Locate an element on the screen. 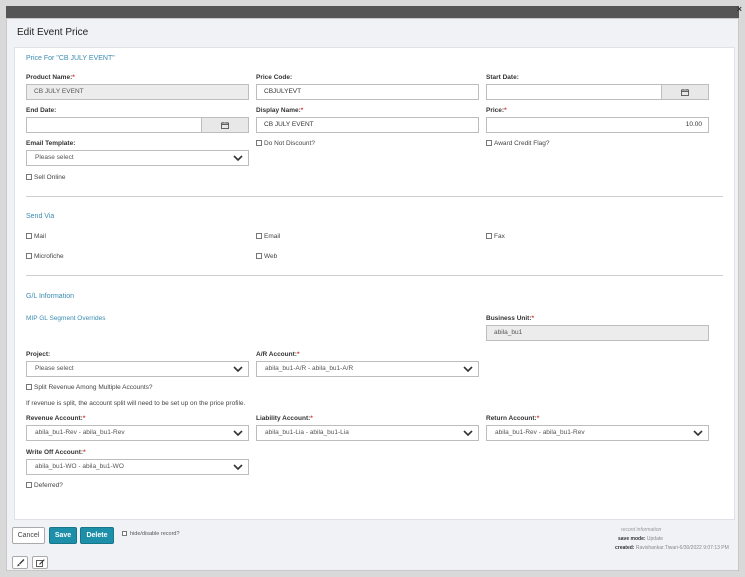 This screenshot has width=745, height=577. price-code-label: Price Code: is located at coordinates (274, 77).